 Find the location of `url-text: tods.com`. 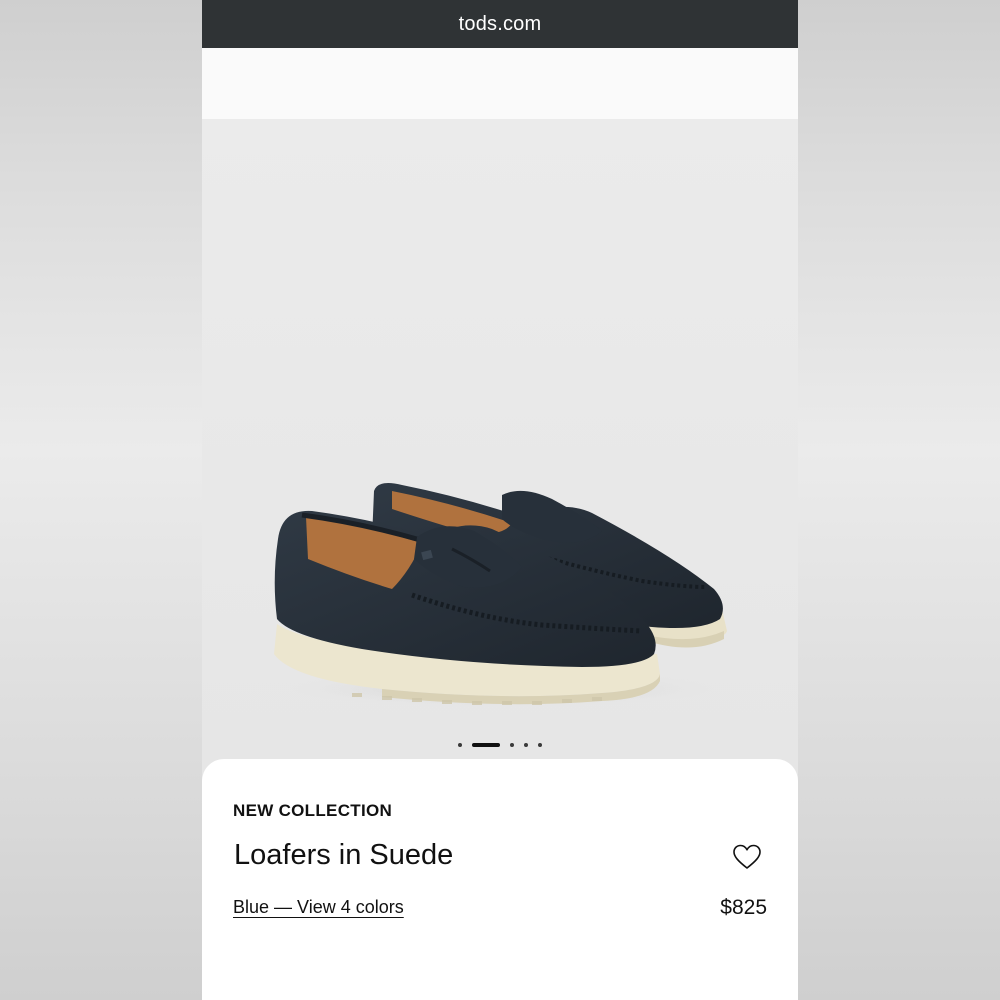

url-text: tods.com is located at coordinates (500, 23).